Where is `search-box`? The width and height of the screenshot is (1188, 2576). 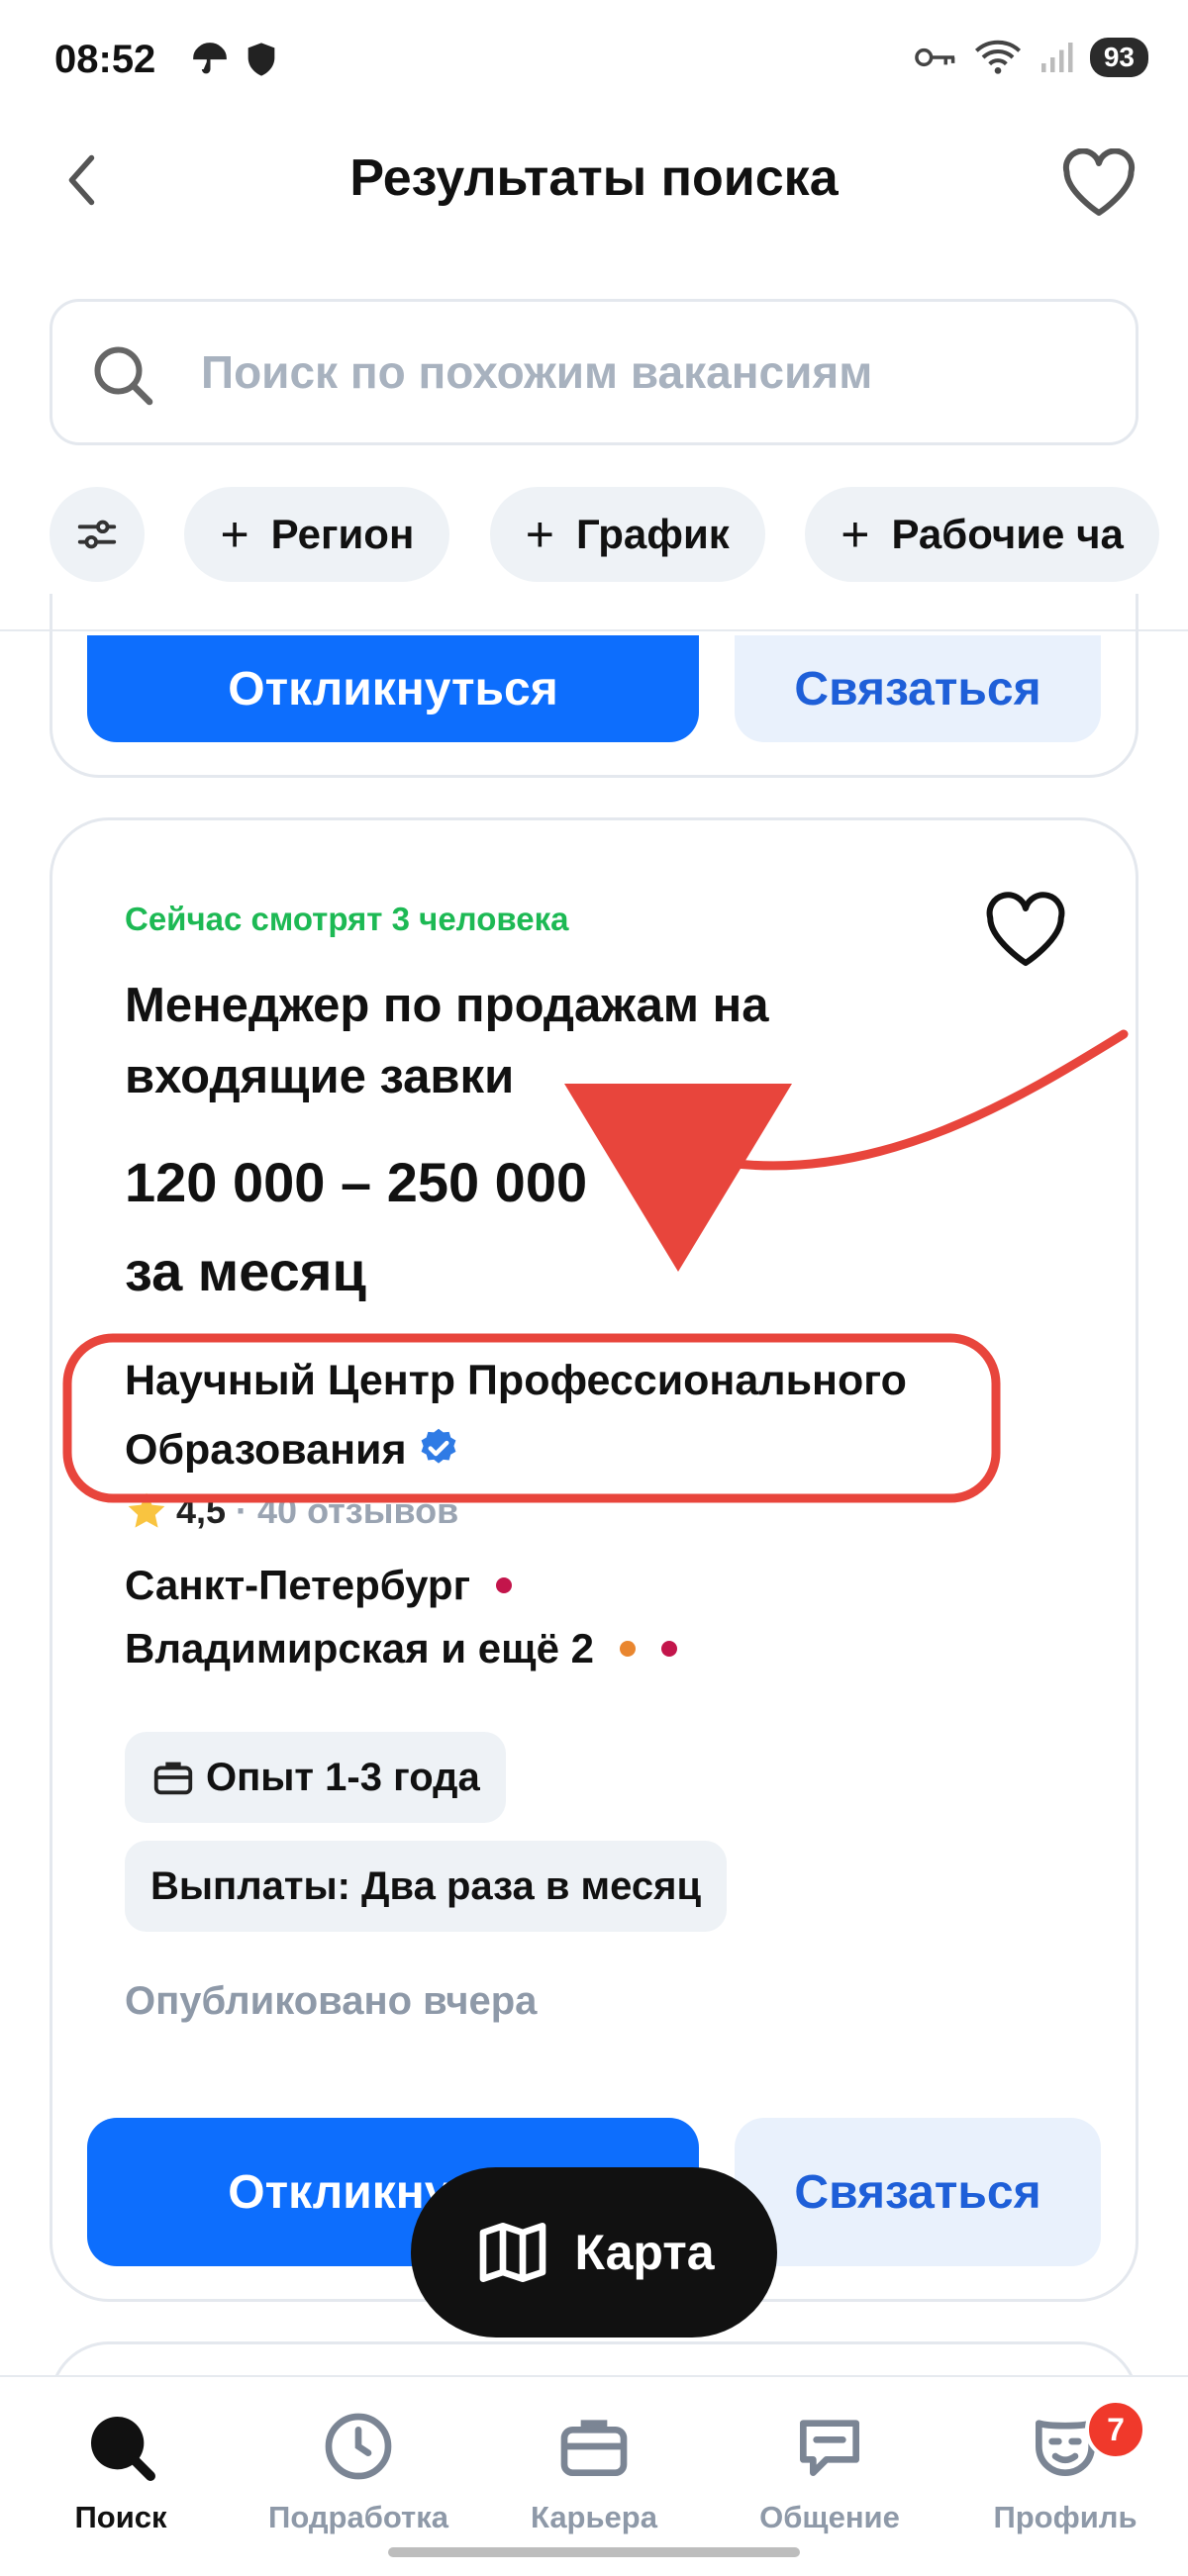 search-box is located at coordinates (594, 372).